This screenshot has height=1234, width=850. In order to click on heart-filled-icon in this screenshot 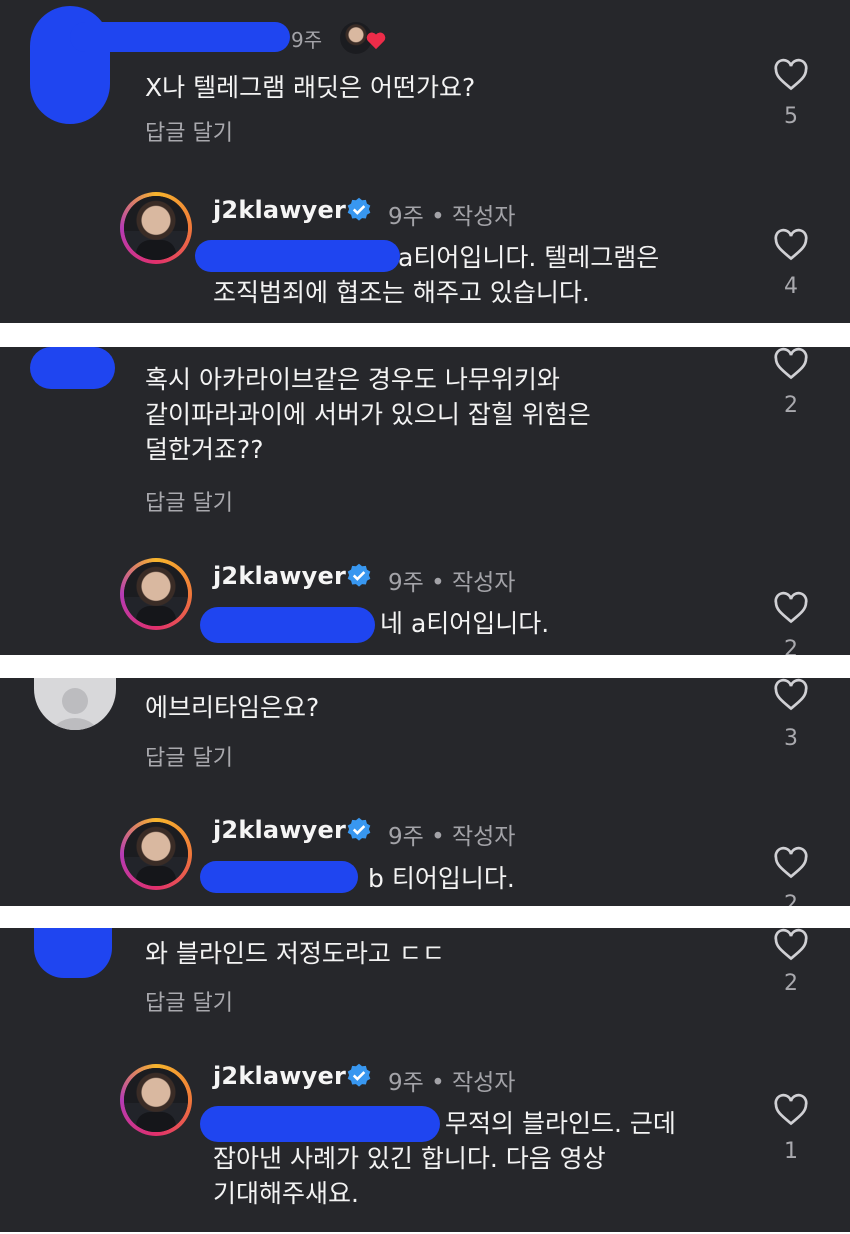, I will do `click(376, 41)`.